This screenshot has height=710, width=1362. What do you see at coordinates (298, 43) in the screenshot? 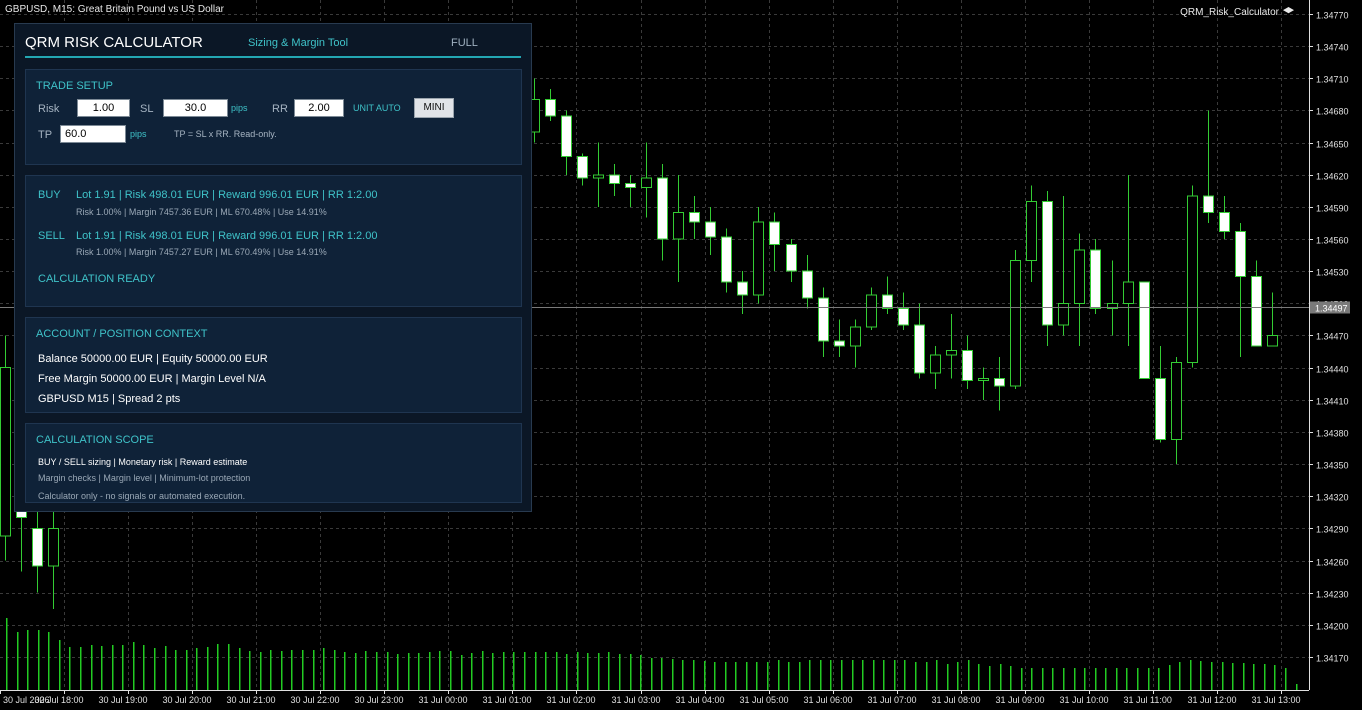
I see `panel-subtitle: Sizing & Margin Tool` at bounding box center [298, 43].